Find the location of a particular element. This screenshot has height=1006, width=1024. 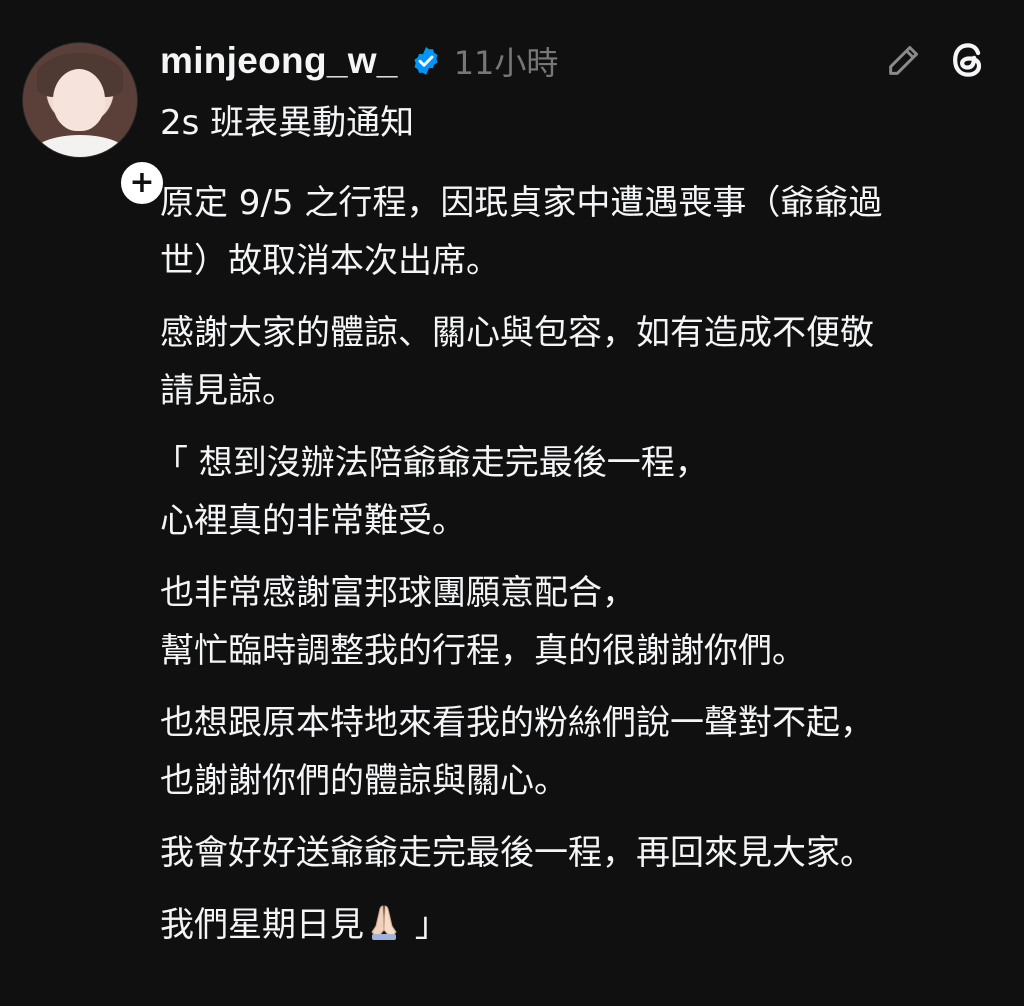

text-line: 「 想到沒辦法陪爺爺走完最後一程， is located at coordinates (431, 463).